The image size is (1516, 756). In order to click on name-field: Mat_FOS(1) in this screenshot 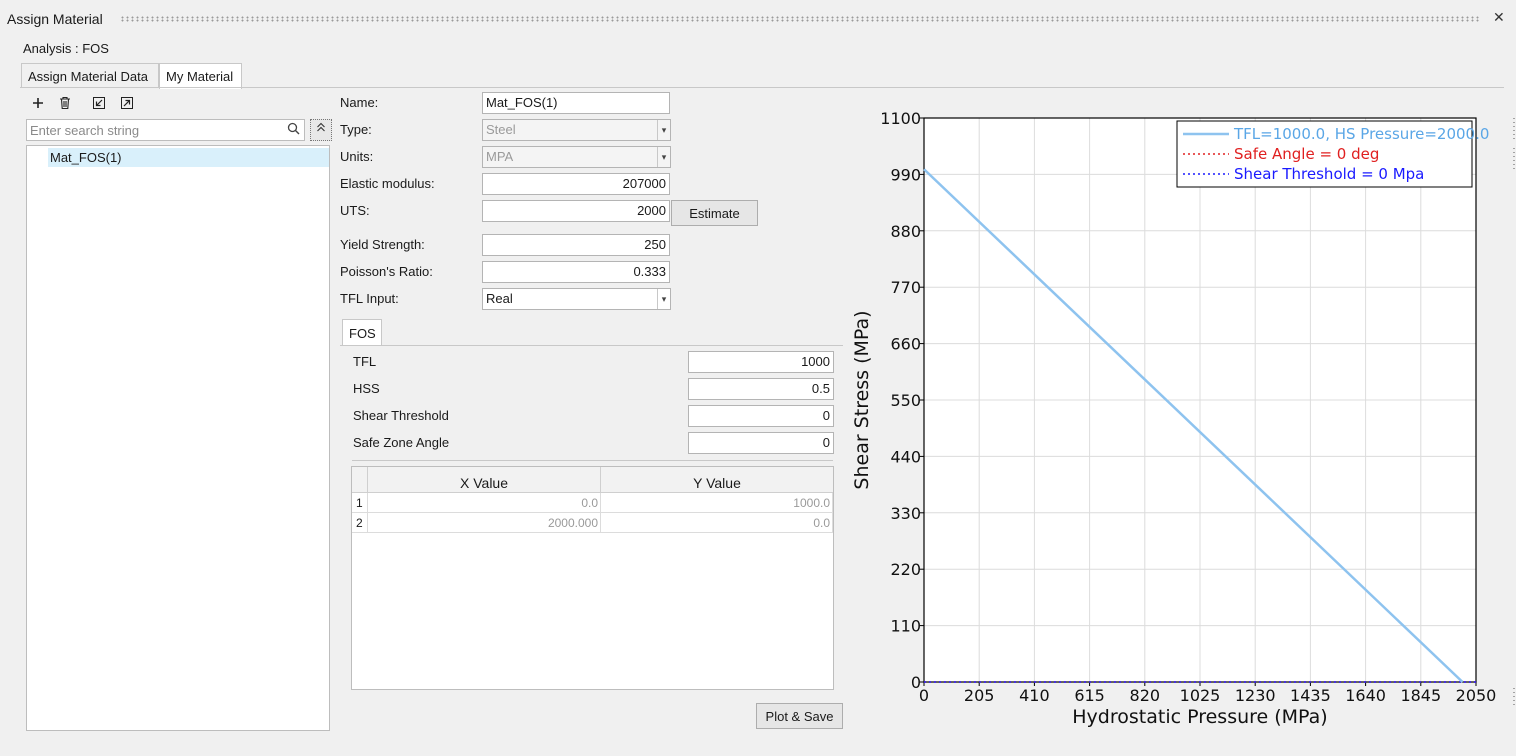, I will do `click(576, 103)`.